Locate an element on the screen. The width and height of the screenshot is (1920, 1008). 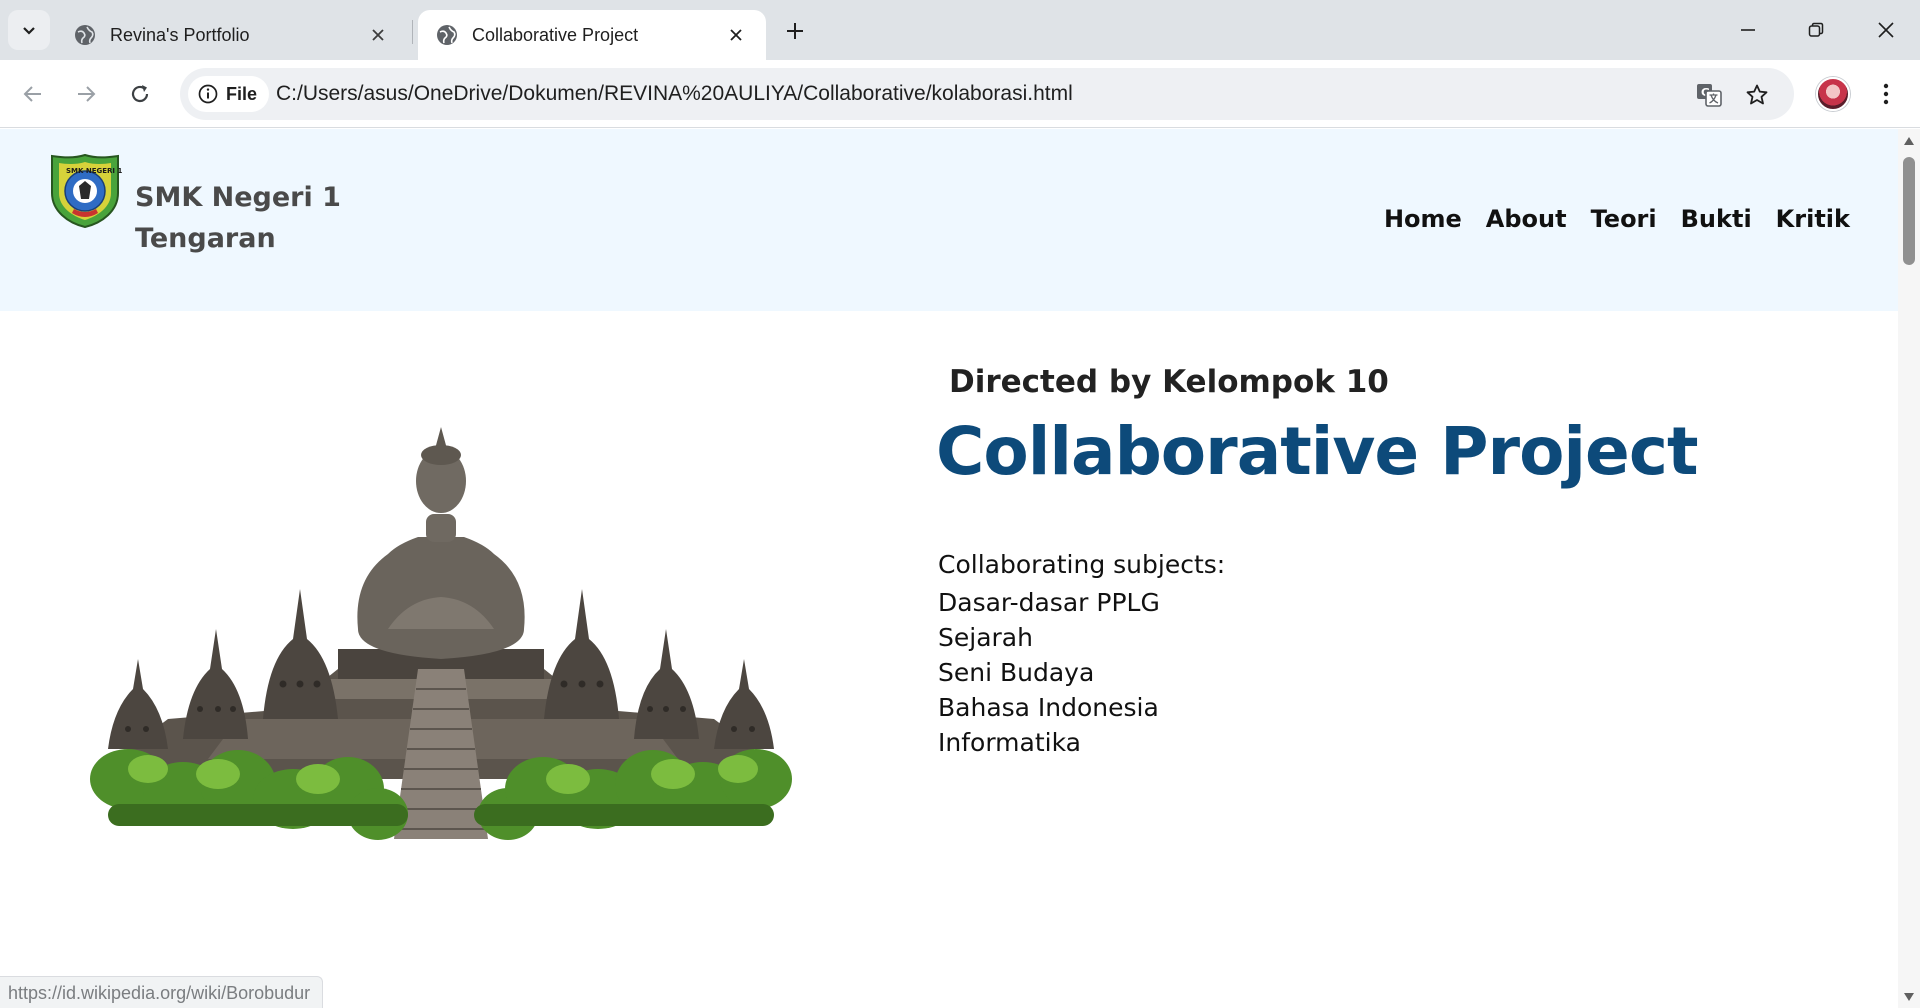
chevron-down-icon is located at coordinates (29, 31).